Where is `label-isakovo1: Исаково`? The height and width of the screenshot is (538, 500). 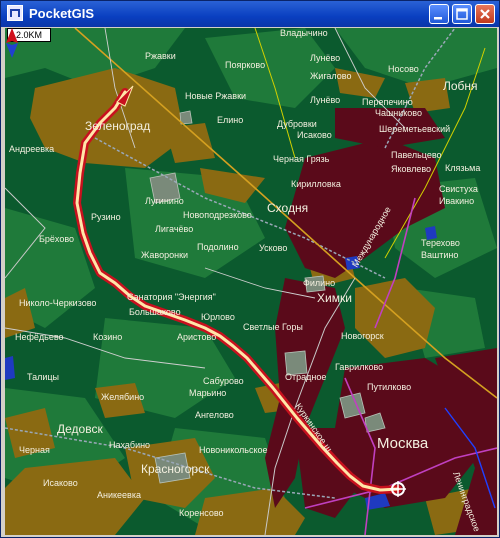 label-isakovo1: Исаково is located at coordinates (314, 135).